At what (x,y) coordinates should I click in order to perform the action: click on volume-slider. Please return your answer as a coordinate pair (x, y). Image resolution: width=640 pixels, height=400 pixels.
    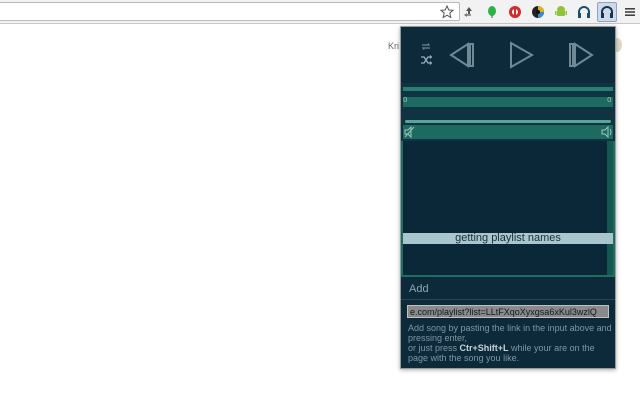
    Looking at the image, I should click on (508, 121).